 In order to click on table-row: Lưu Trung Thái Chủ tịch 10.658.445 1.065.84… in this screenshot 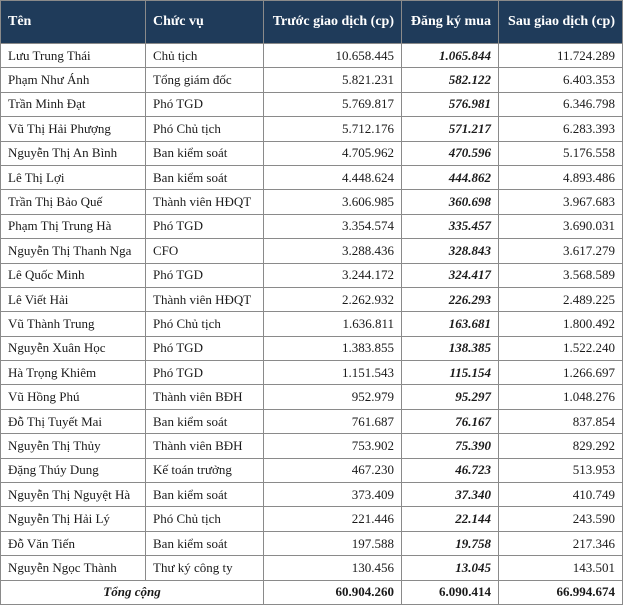, I will do `click(311, 55)`.